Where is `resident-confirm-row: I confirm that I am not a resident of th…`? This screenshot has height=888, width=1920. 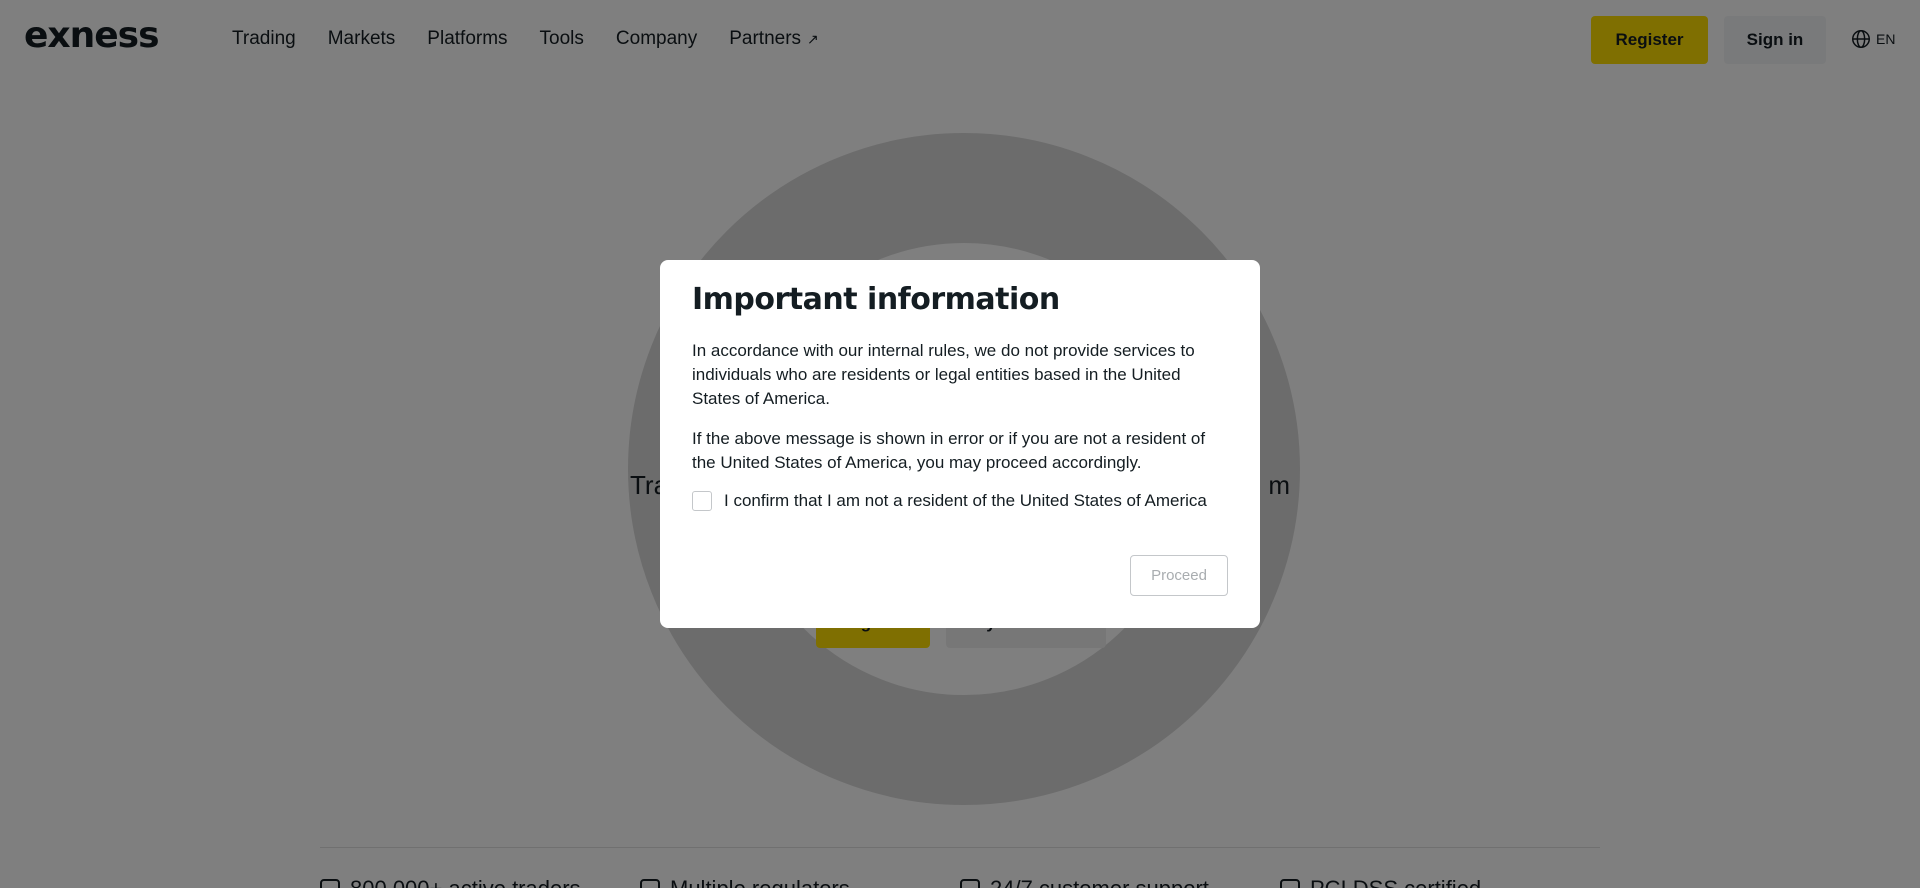 resident-confirm-row: I confirm that I am not a resident of th… is located at coordinates (960, 501).